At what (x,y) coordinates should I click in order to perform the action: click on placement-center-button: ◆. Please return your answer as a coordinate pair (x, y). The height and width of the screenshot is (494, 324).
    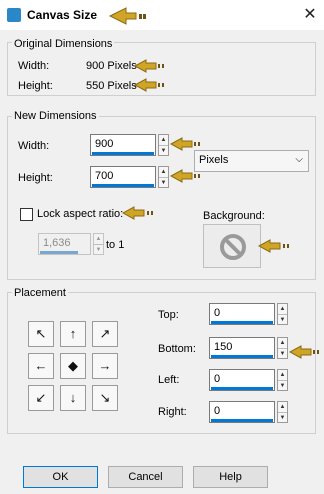
    Looking at the image, I should click on (73, 366).